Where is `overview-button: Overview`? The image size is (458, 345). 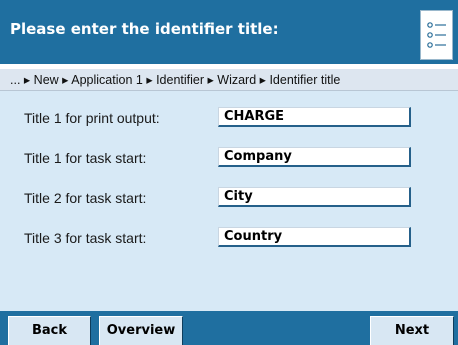 overview-button: Overview is located at coordinates (141, 330).